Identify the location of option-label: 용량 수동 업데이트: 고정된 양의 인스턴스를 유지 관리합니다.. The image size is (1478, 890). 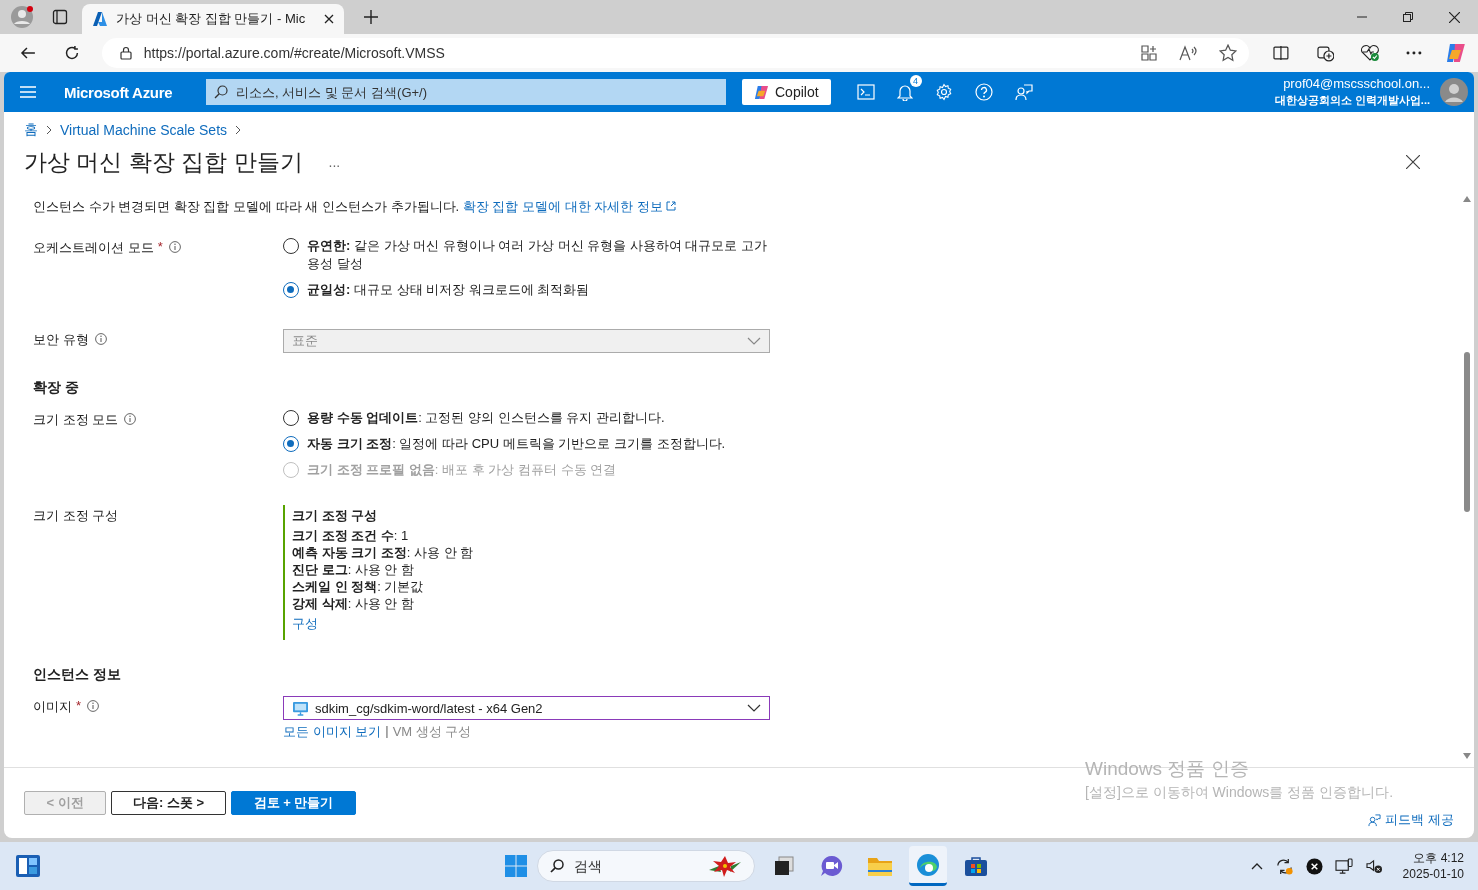
(486, 418).